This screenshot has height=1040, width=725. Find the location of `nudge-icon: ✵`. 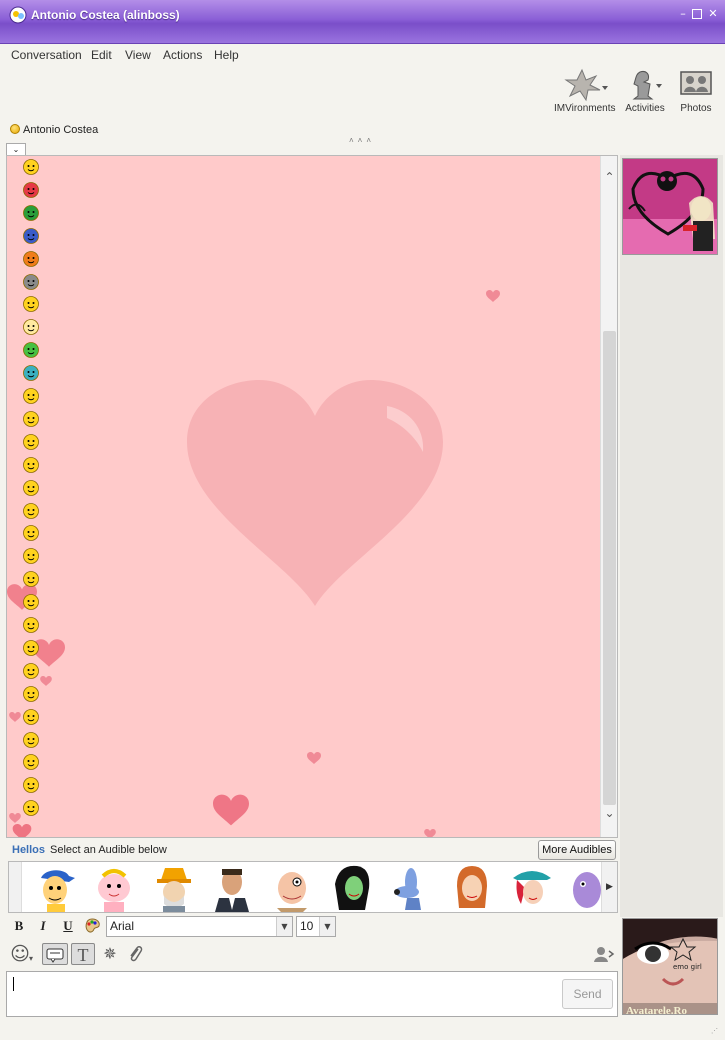

nudge-icon: ✵ is located at coordinates (110, 954).